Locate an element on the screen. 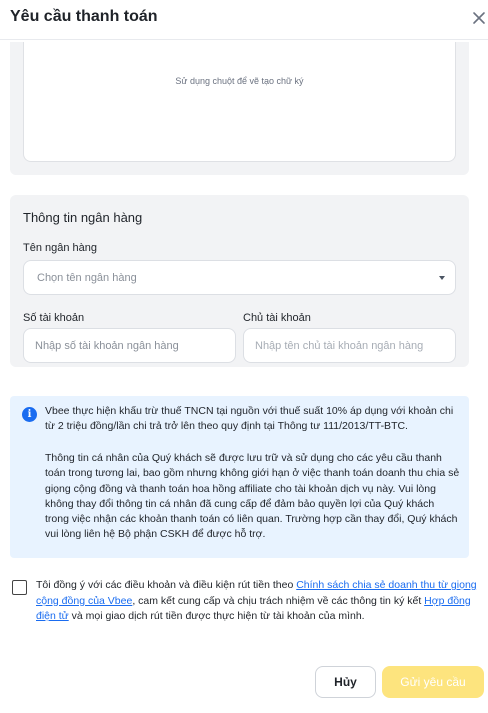 The width and height of the screenshot is (488, 713). account-number-input: Nhập số tài khoản ngân hàng is located at coordinates (129, 345).